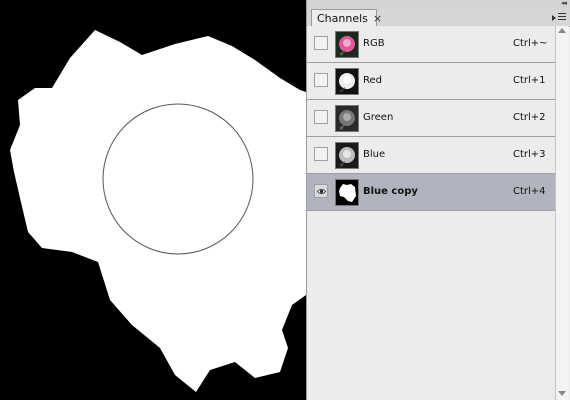  Describe the element at coordinates (438, 17) in the screenshot. I see `panel-tab-bar: Channels ×` at that location.